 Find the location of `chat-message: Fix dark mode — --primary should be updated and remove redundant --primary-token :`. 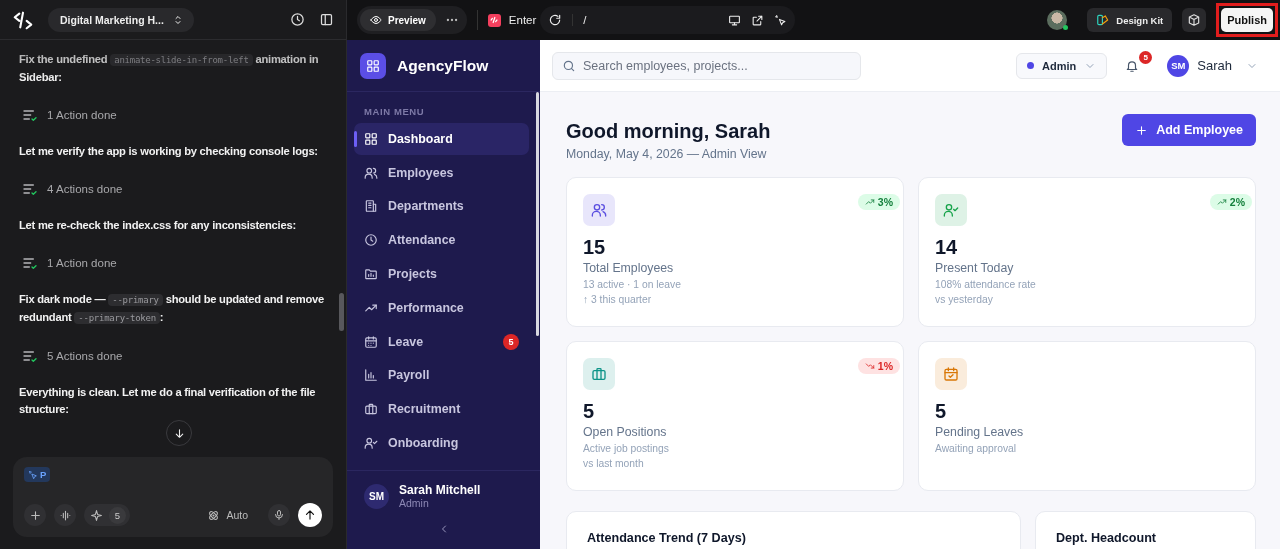

chat-message: Fix dark mode — --primary should be updated and remove redundant --primary-token : is located at coordinates (171, 309).